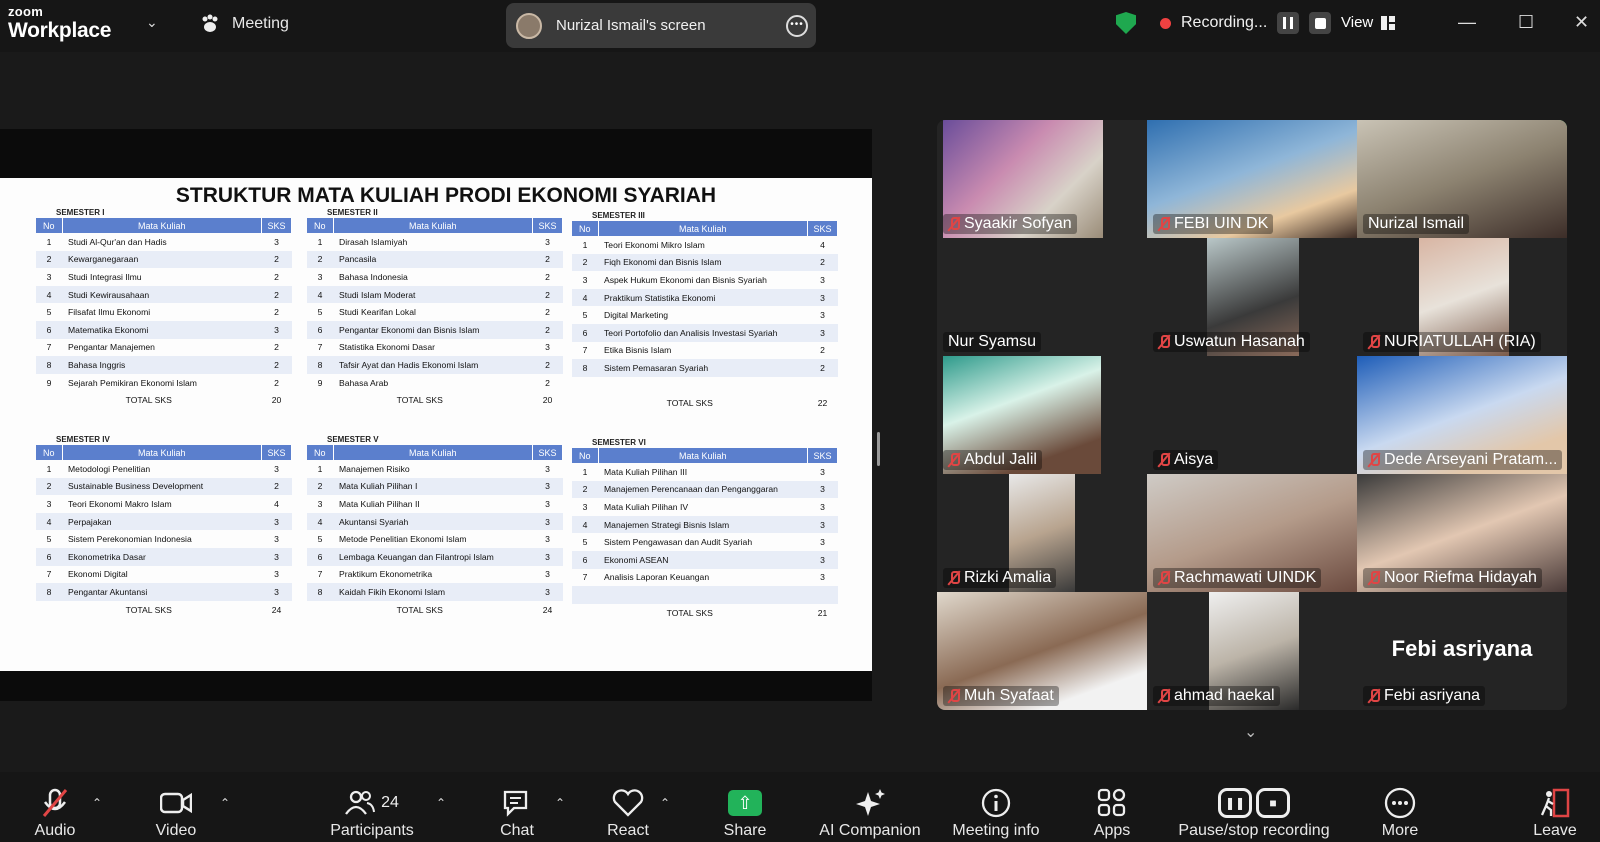  I want to click on participant-name: Abdul Jalil, so click(1000, 459).